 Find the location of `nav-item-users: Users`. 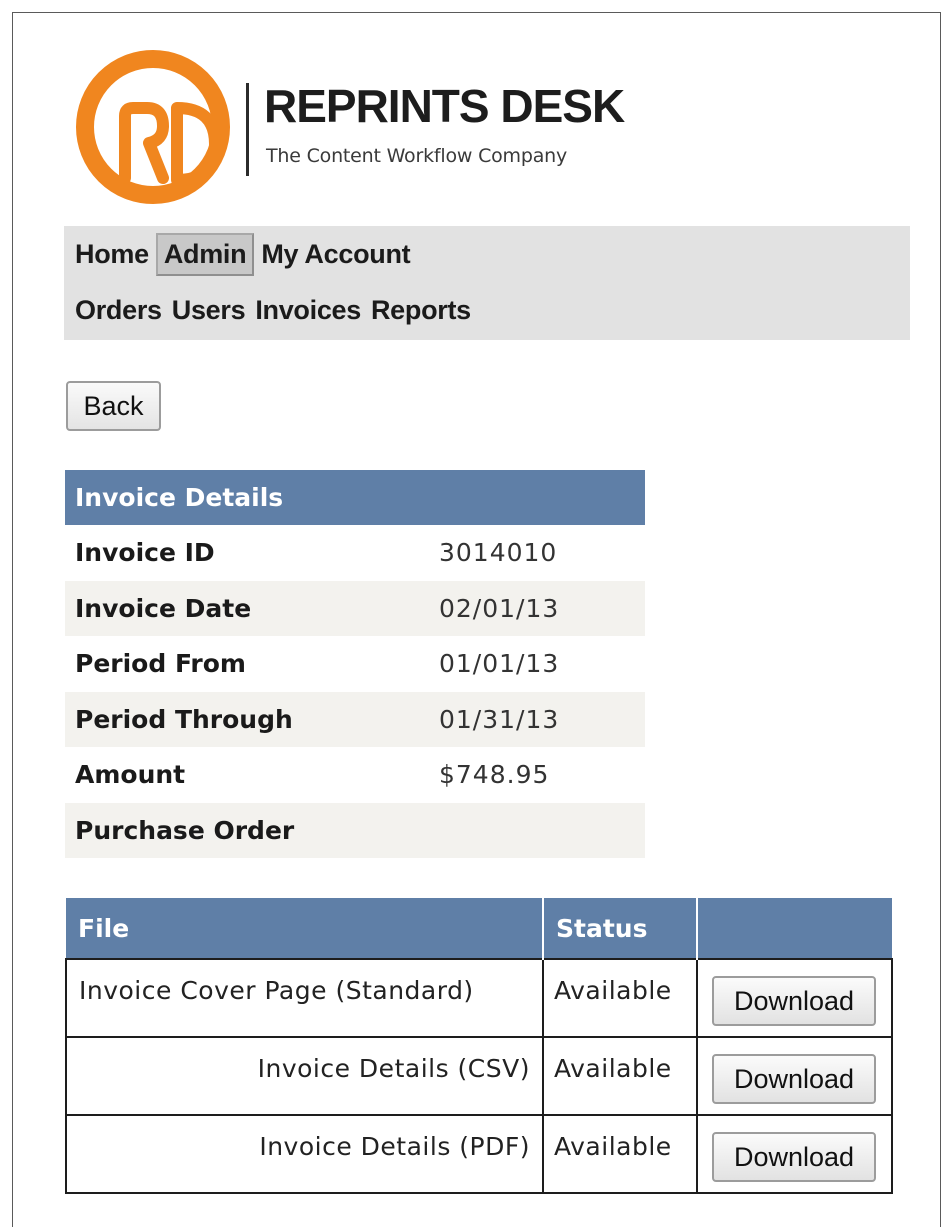

nav-item-users: Users is located at coordinates (209, 310).